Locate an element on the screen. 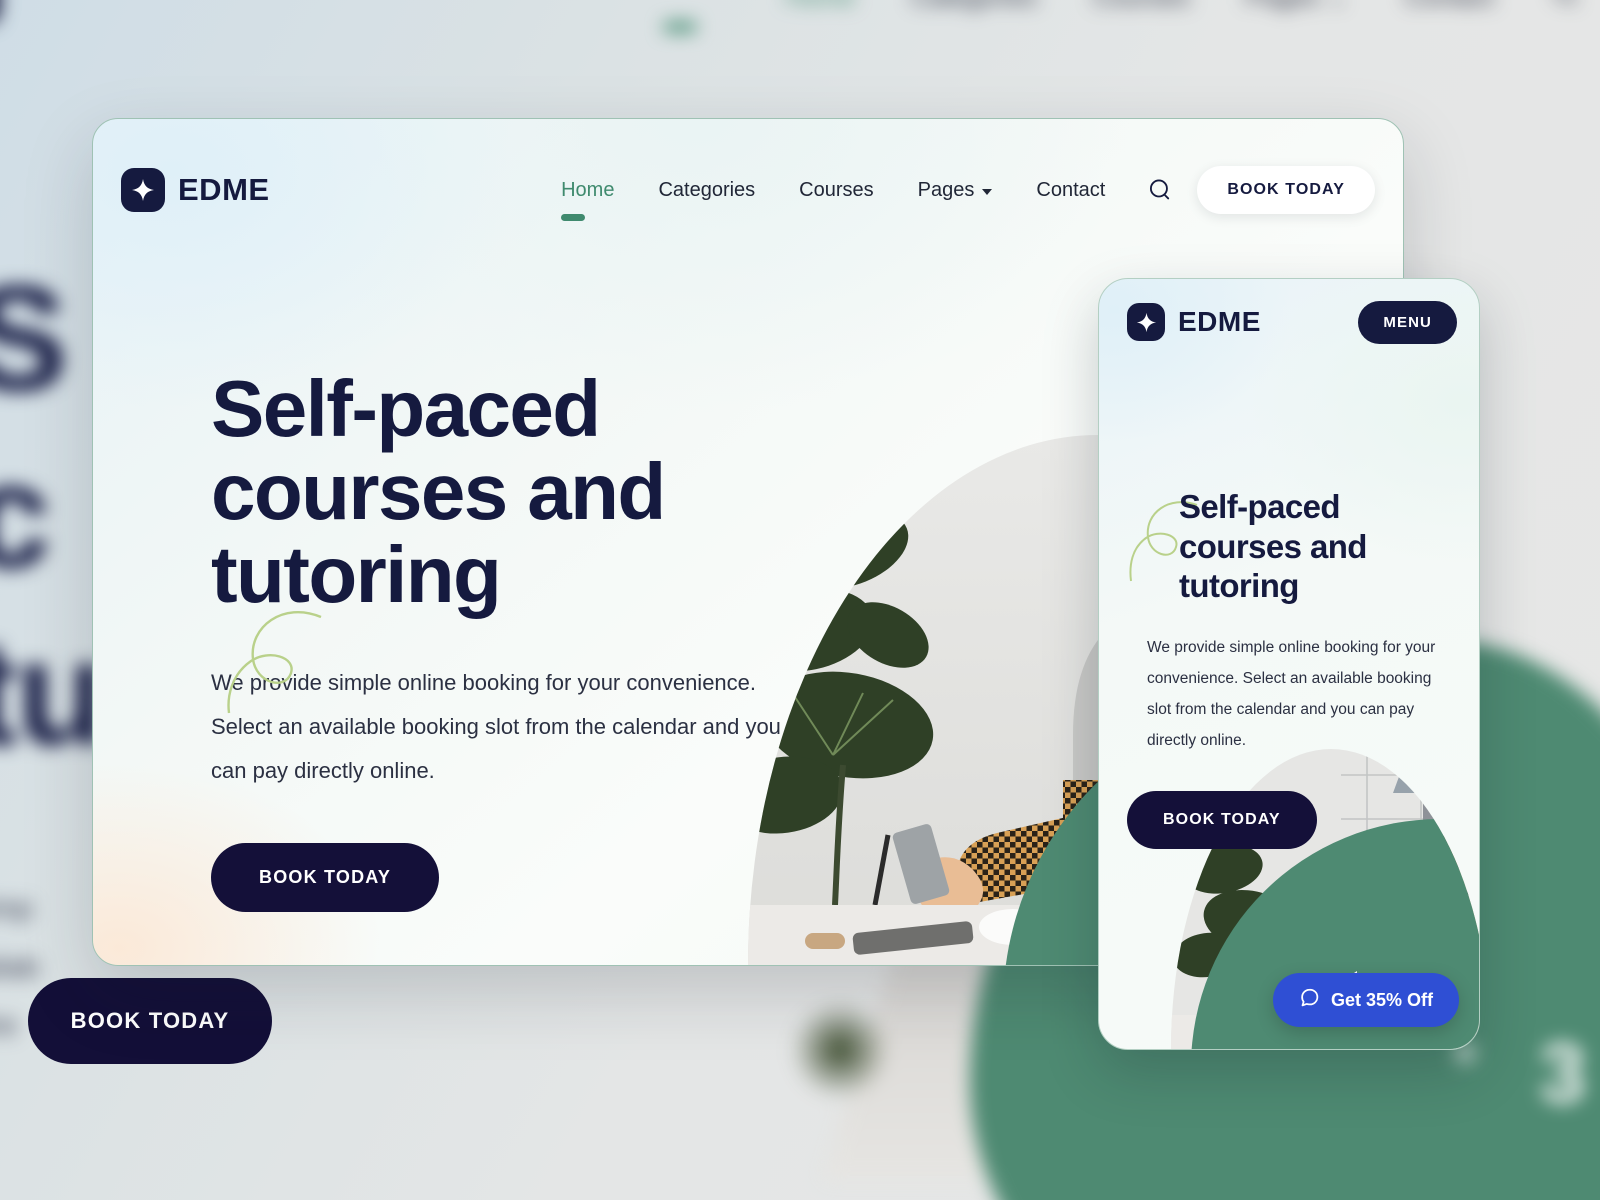 The image size is (1600, 1200). nav-item-contact-label: Contact is located at coordinates (1071, 189).